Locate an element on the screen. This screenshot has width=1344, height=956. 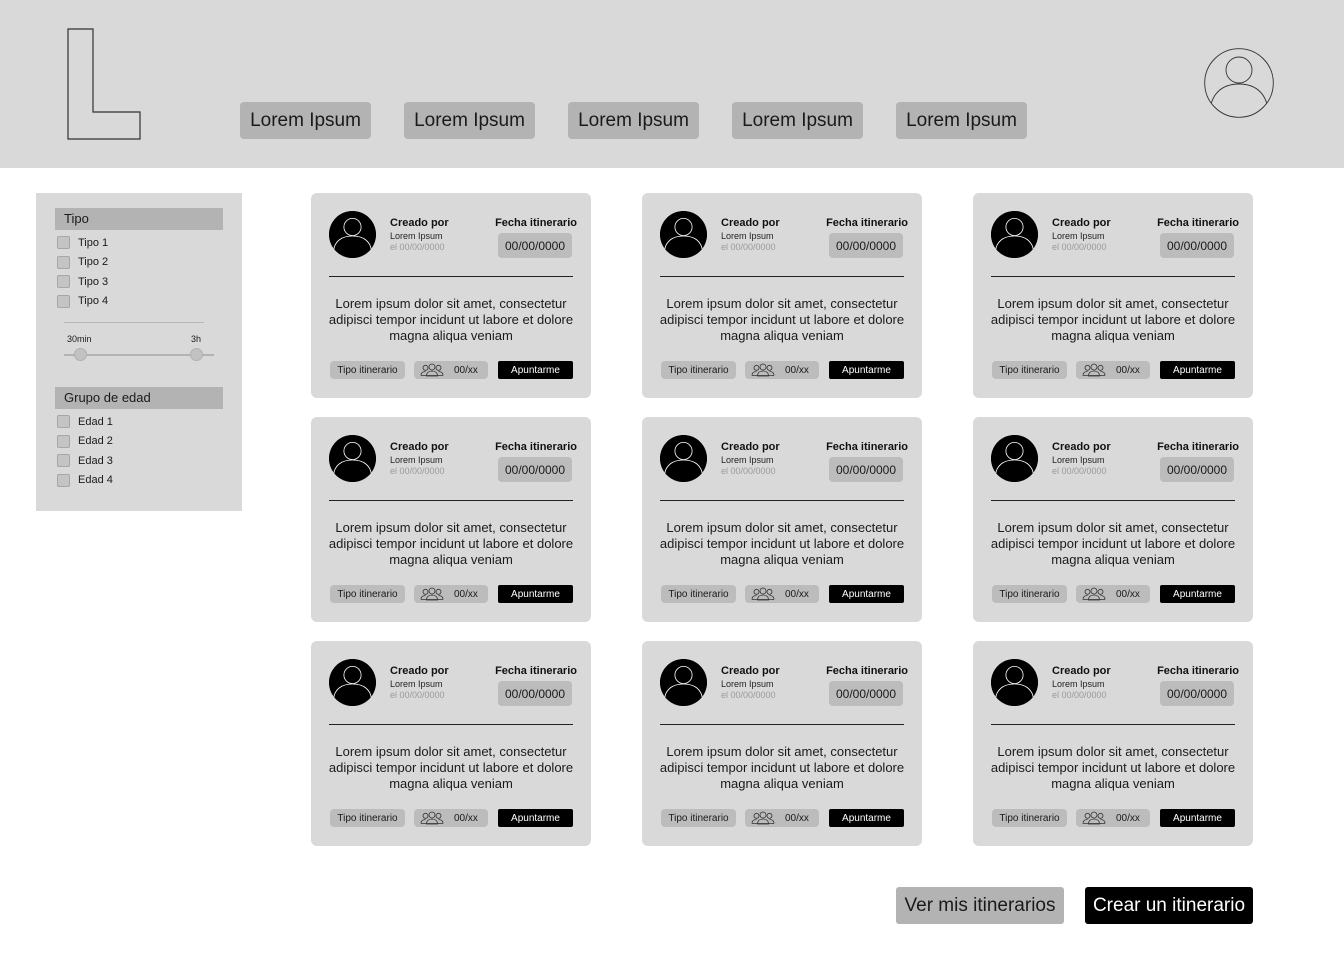
duration-max-handle is located at coordinates (196, 354).